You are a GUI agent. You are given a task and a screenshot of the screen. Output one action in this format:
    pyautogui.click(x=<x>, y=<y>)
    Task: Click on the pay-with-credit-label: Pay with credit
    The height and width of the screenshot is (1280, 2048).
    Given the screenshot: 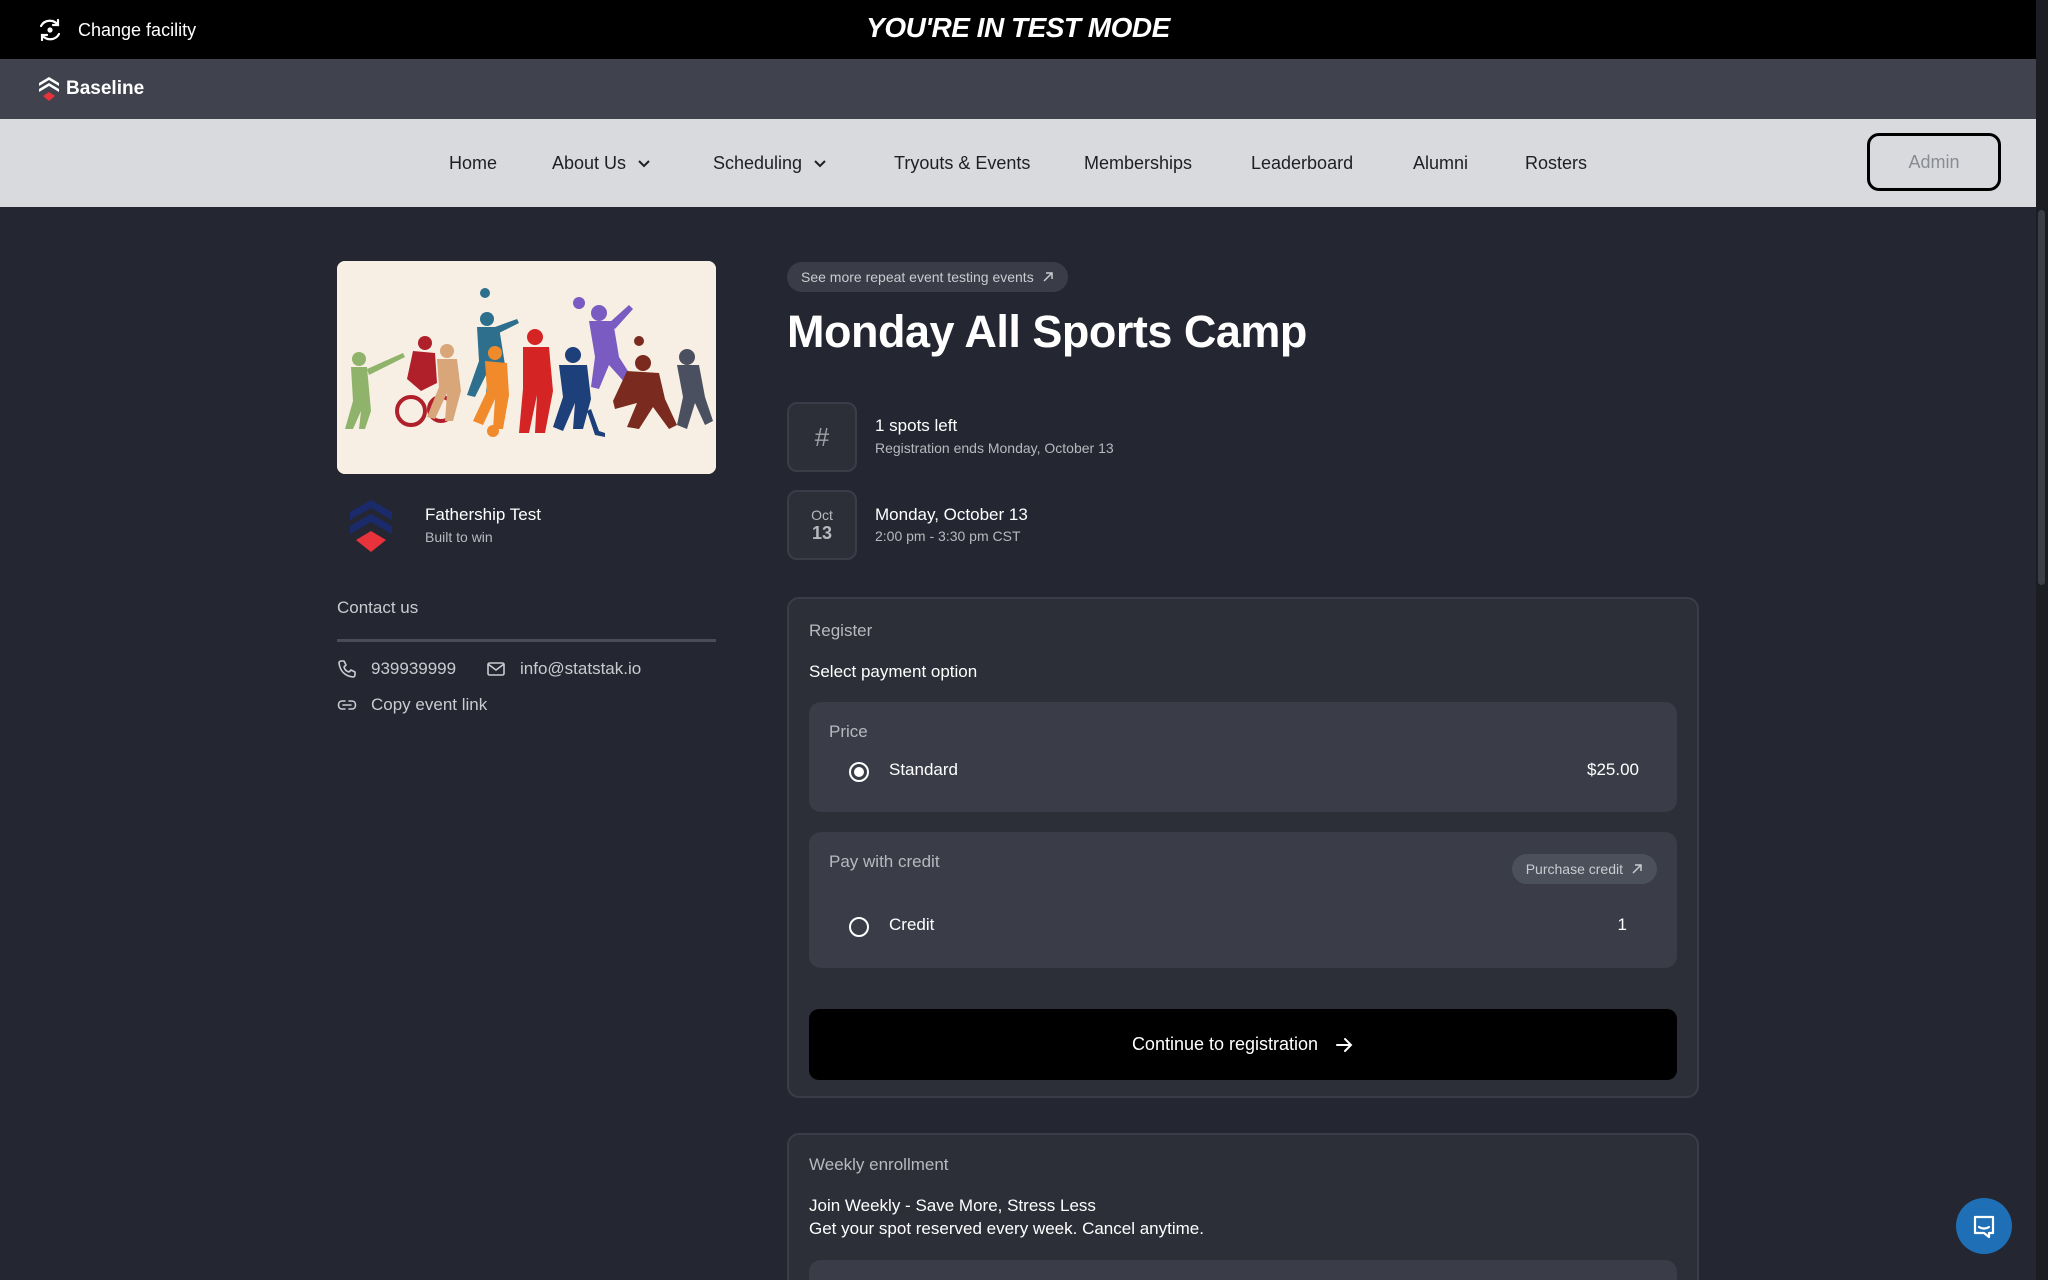 What is the action you would take?
    pyautogui.click(x=884, y=861)
    